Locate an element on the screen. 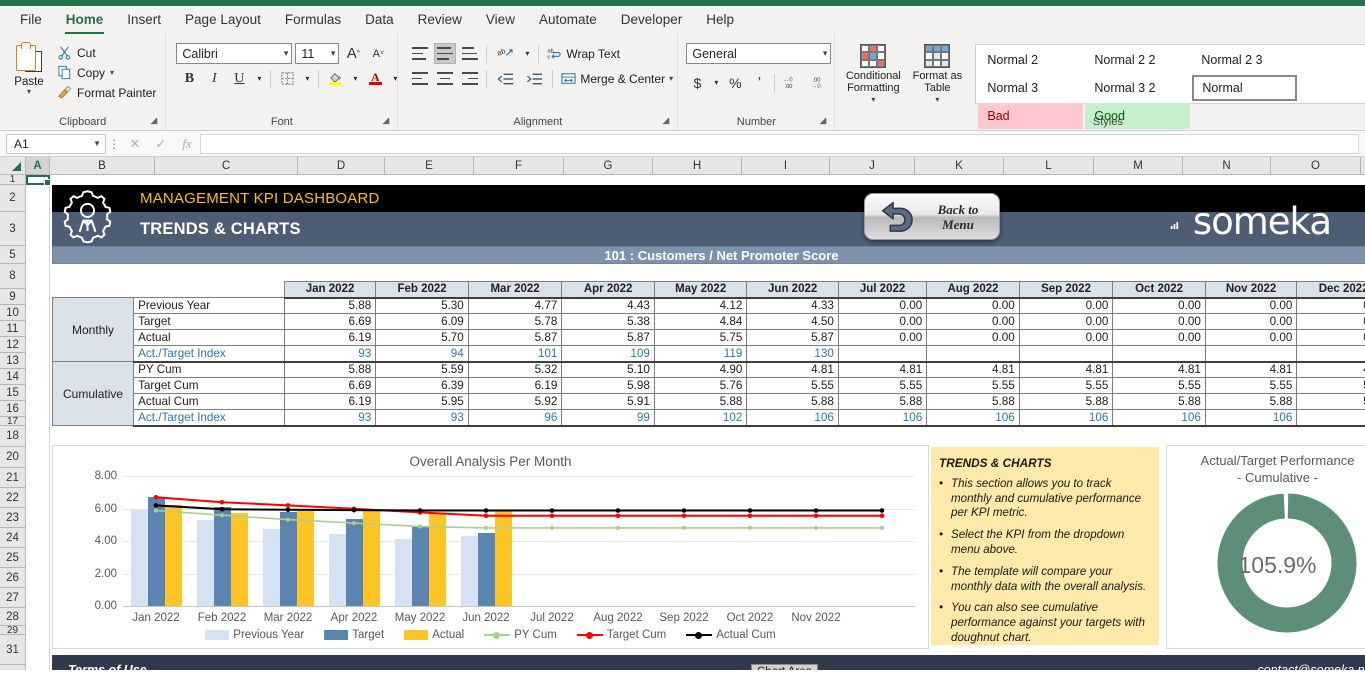 The image size is (1365, 700). font-dialog-launcher: ◢ is located at coordinates (385, 120).